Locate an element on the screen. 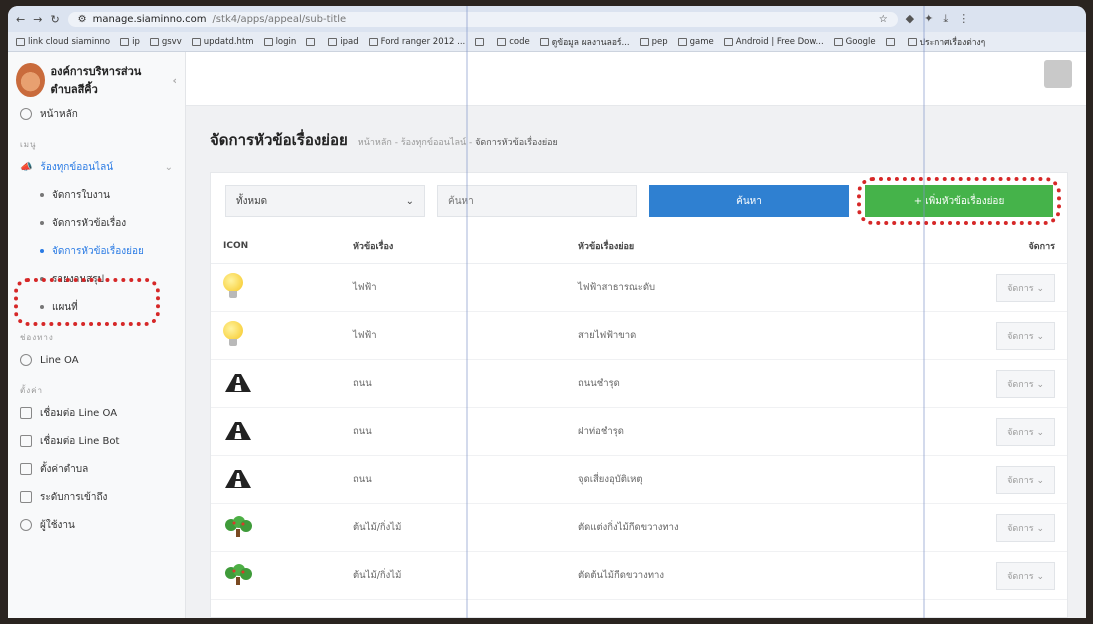 This screenshot has height=624, width=1093. reload-icon: ↻ is located at coordinates (54, 19).